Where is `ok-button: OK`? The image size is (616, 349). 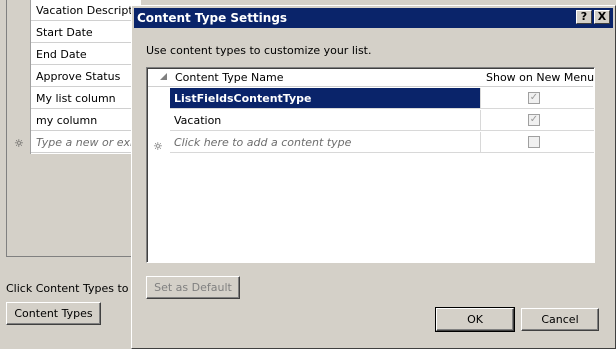
ok-button: OK is located at coordinates (475, 319).